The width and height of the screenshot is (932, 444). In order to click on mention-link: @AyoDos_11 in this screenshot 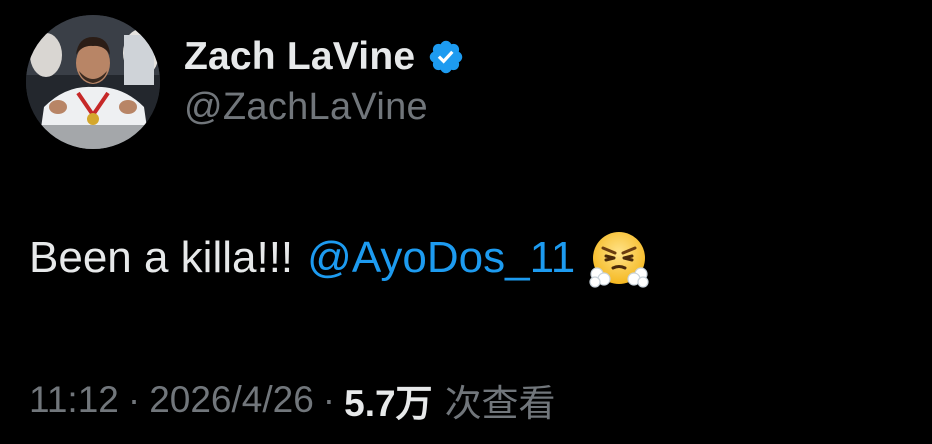, I will do `click(441, 258)`.